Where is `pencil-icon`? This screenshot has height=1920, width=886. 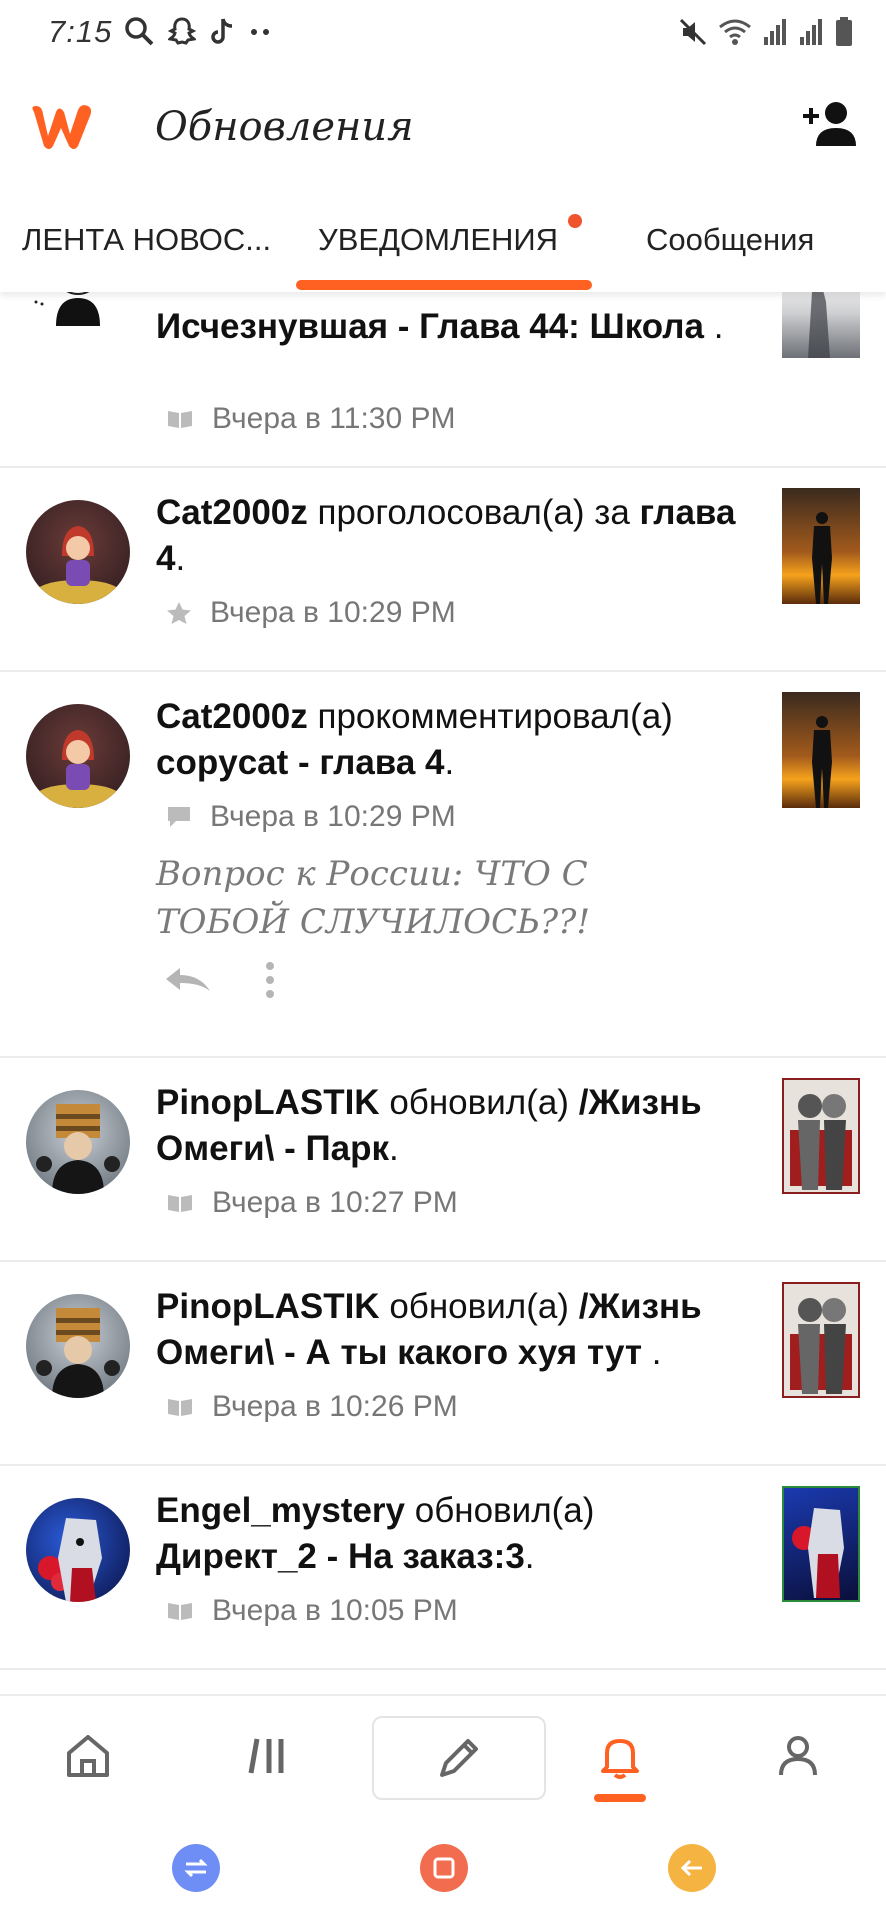
pencil-icon is located at coordinates (459, 1758).